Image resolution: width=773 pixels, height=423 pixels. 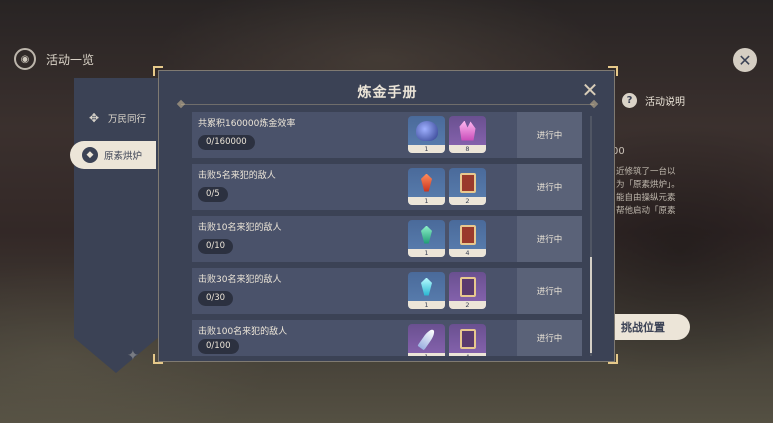 What do you see at coordinates (426, 286) in the screenshot?
I see `cyan-gem-icon` at bounding box center [426, 286].